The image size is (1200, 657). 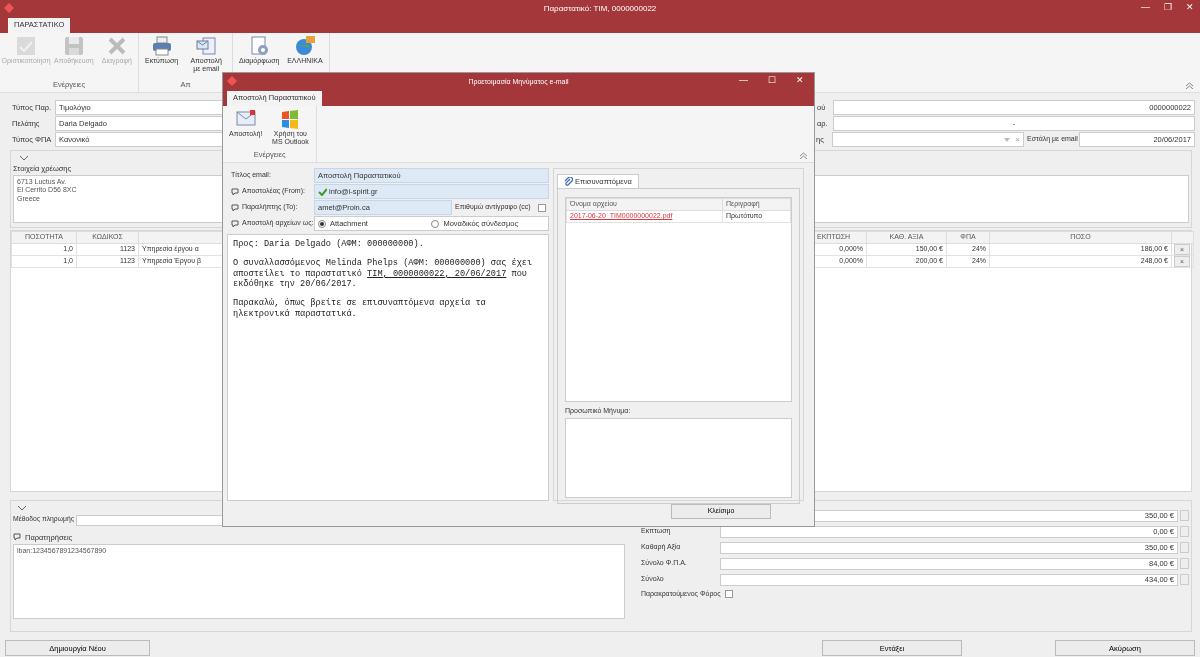 I want to click on comment-icon, so click(x=17, y=537).